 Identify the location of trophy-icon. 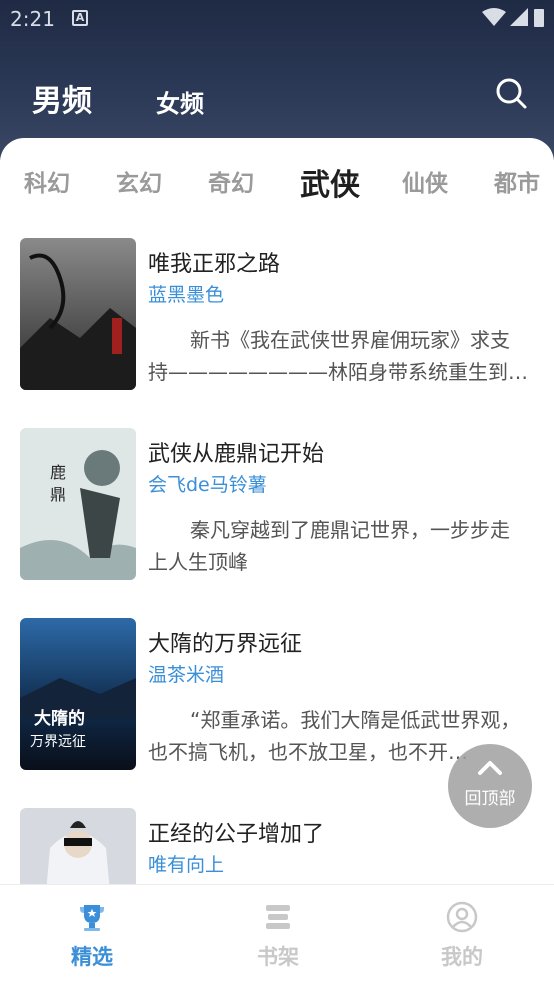
(92, 918).